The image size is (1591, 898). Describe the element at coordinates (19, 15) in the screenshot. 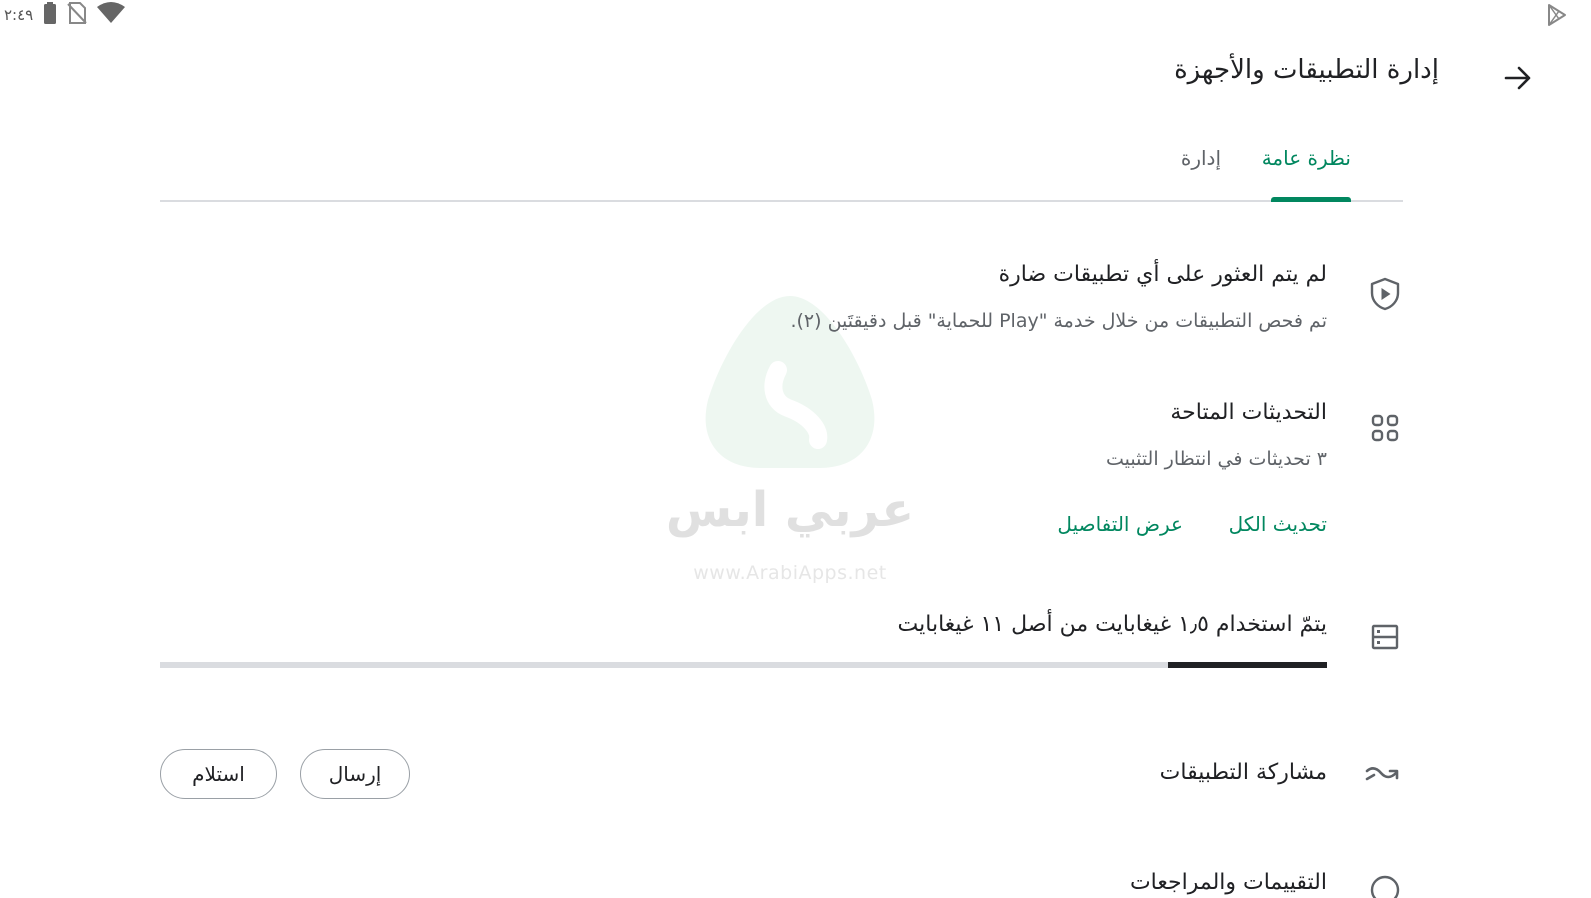

I see `status-time: ٢:٤٩` at that location.